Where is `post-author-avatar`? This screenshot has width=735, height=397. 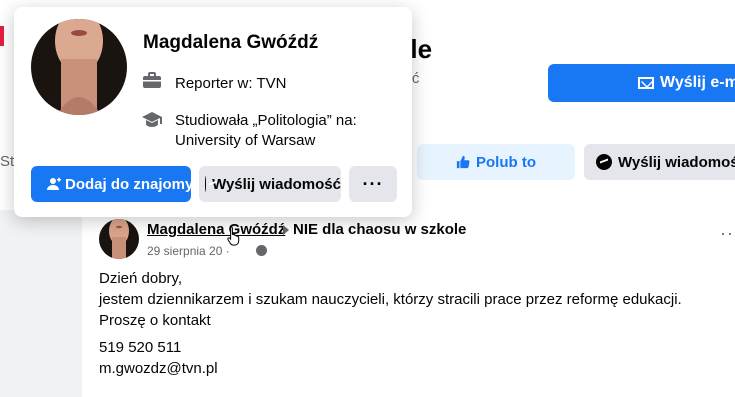 post-author-avatar is located at coordinates (119, 239).